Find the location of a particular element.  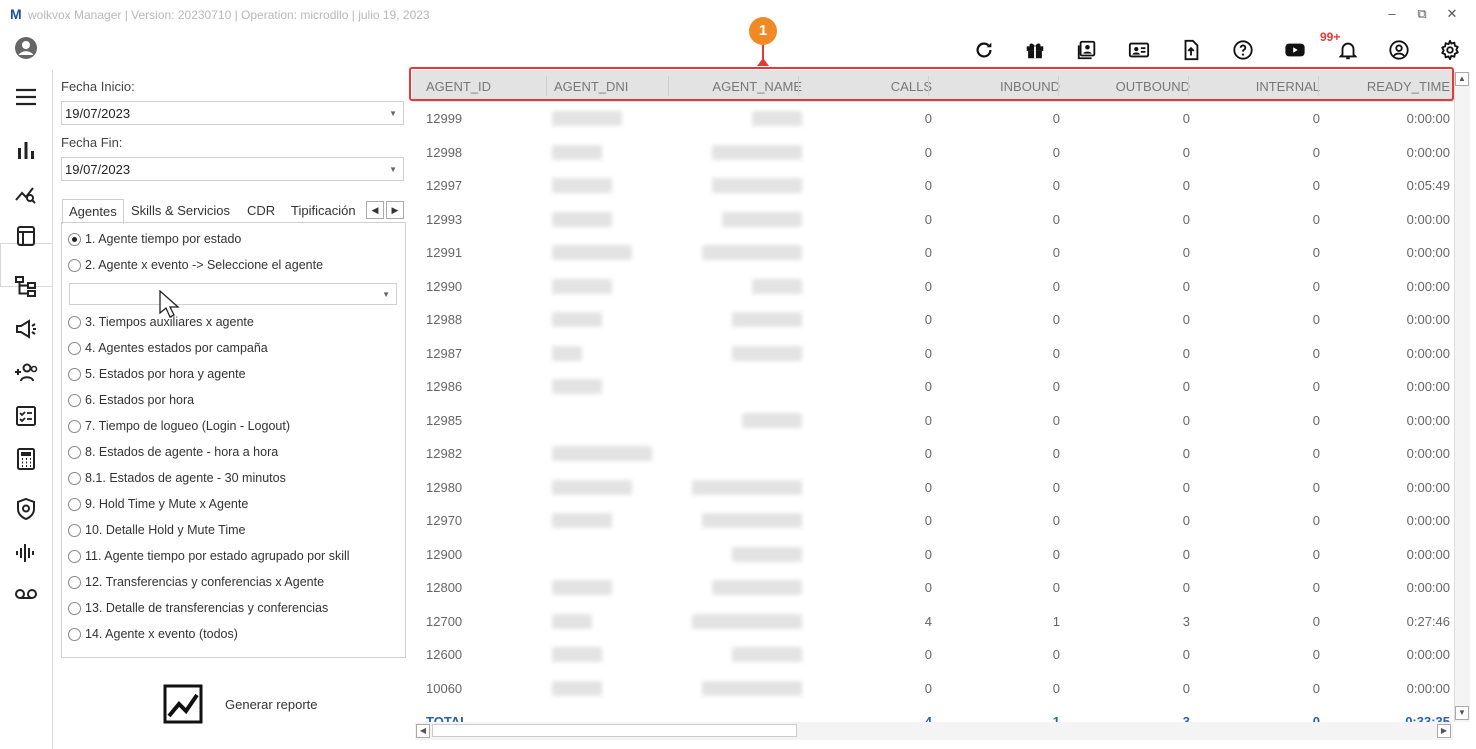

refresh-icon is located at coordinates (984, 50).